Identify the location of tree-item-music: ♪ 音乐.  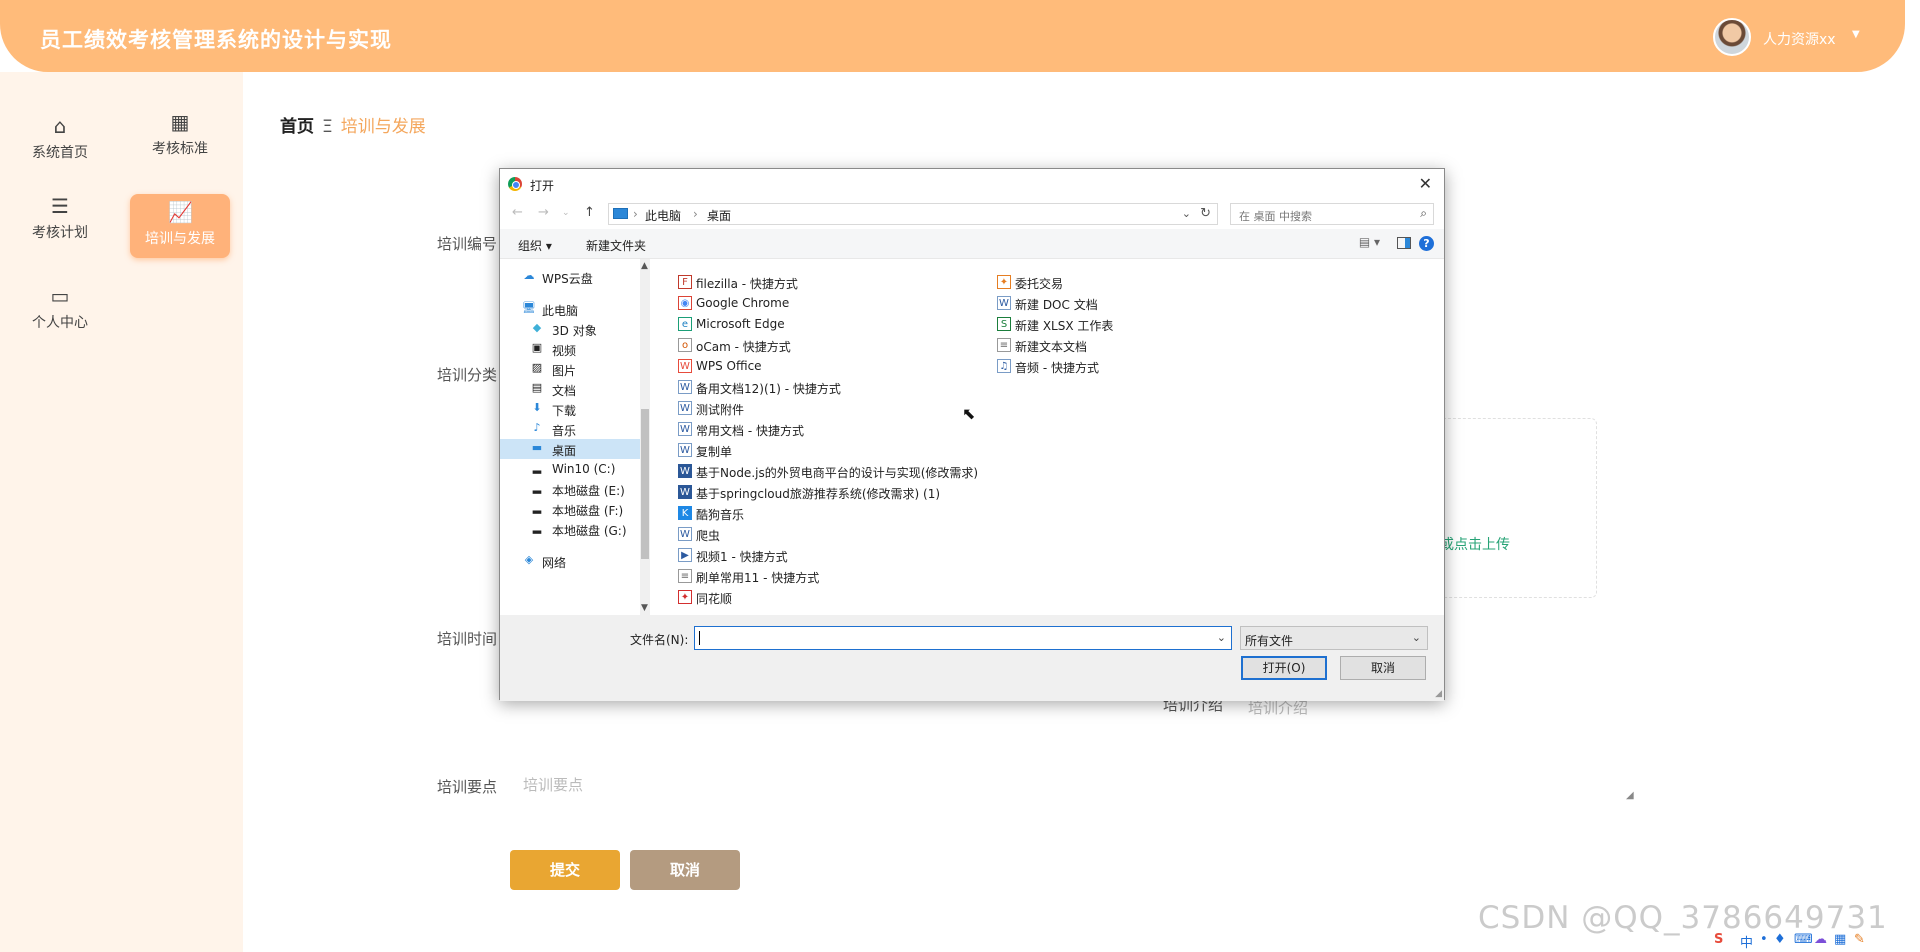
(570, 429).